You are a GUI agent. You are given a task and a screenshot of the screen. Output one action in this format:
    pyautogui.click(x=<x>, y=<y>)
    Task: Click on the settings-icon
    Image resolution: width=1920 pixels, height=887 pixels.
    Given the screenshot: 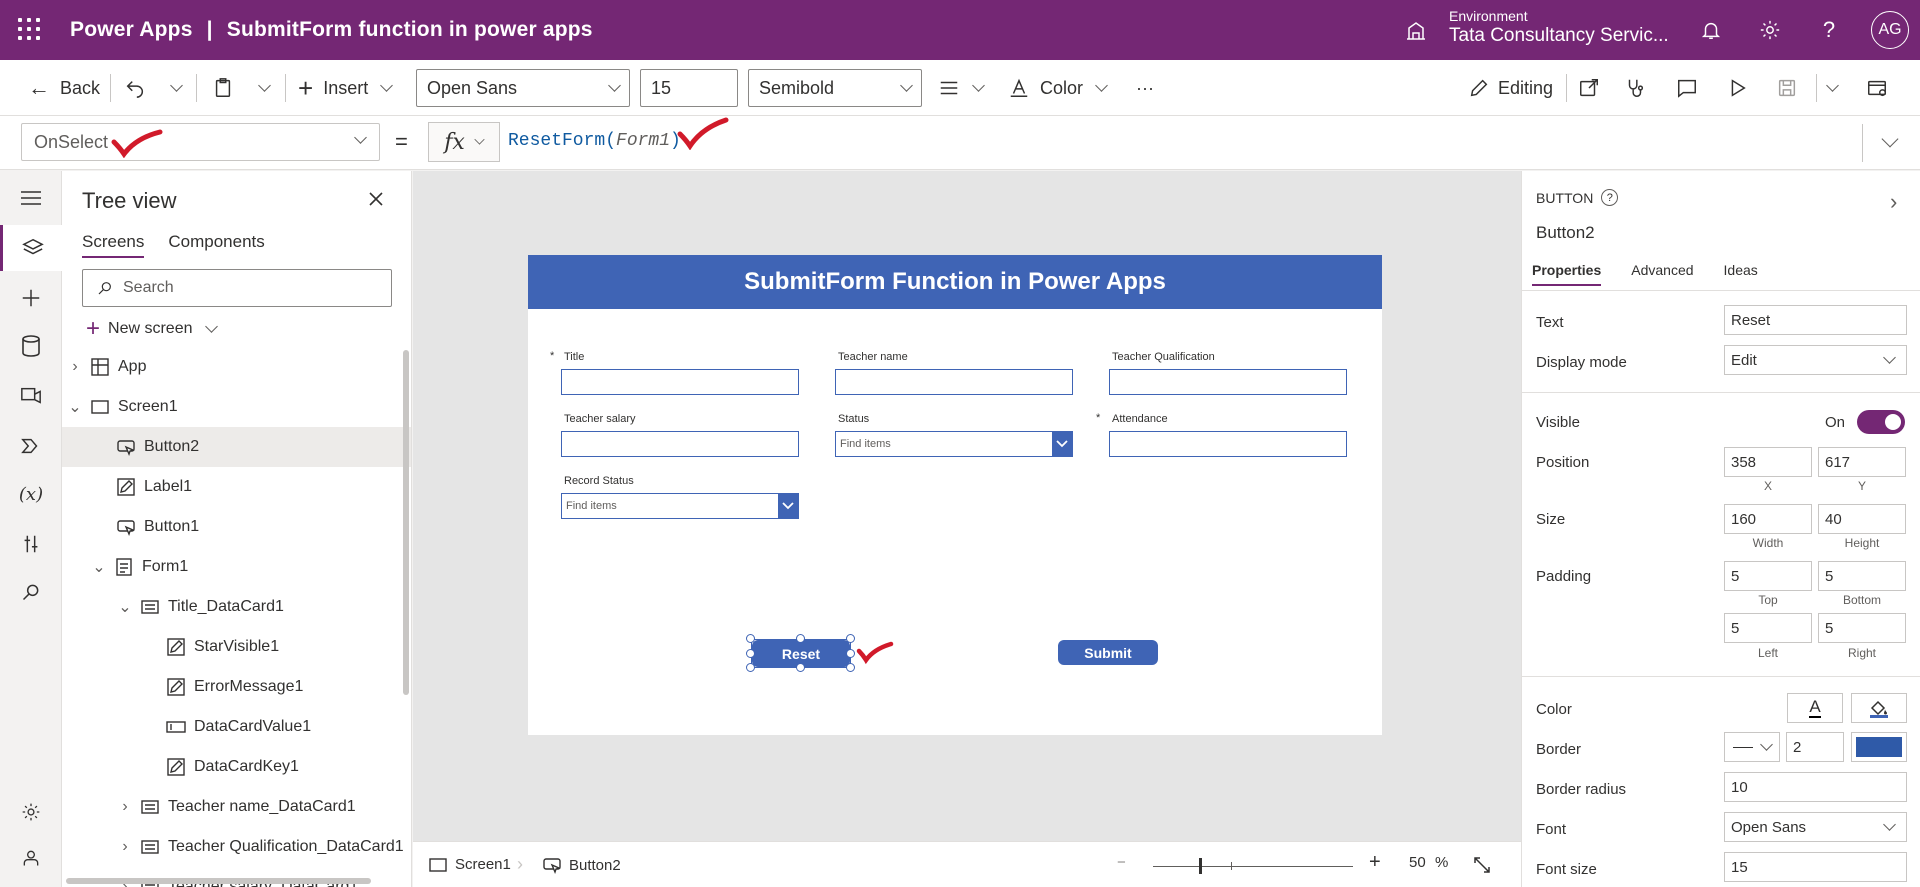 What is the action you would take?
    pyautogui.click(x=31, y=812)
    